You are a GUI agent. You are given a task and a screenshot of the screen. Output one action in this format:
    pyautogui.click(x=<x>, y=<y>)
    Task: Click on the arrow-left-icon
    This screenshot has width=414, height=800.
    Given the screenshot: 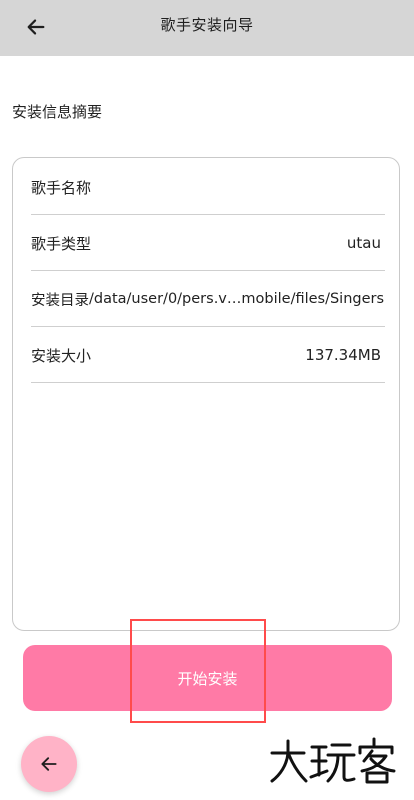 What is the action you would take?
    pyautogui.click(x=49, y=764)
    